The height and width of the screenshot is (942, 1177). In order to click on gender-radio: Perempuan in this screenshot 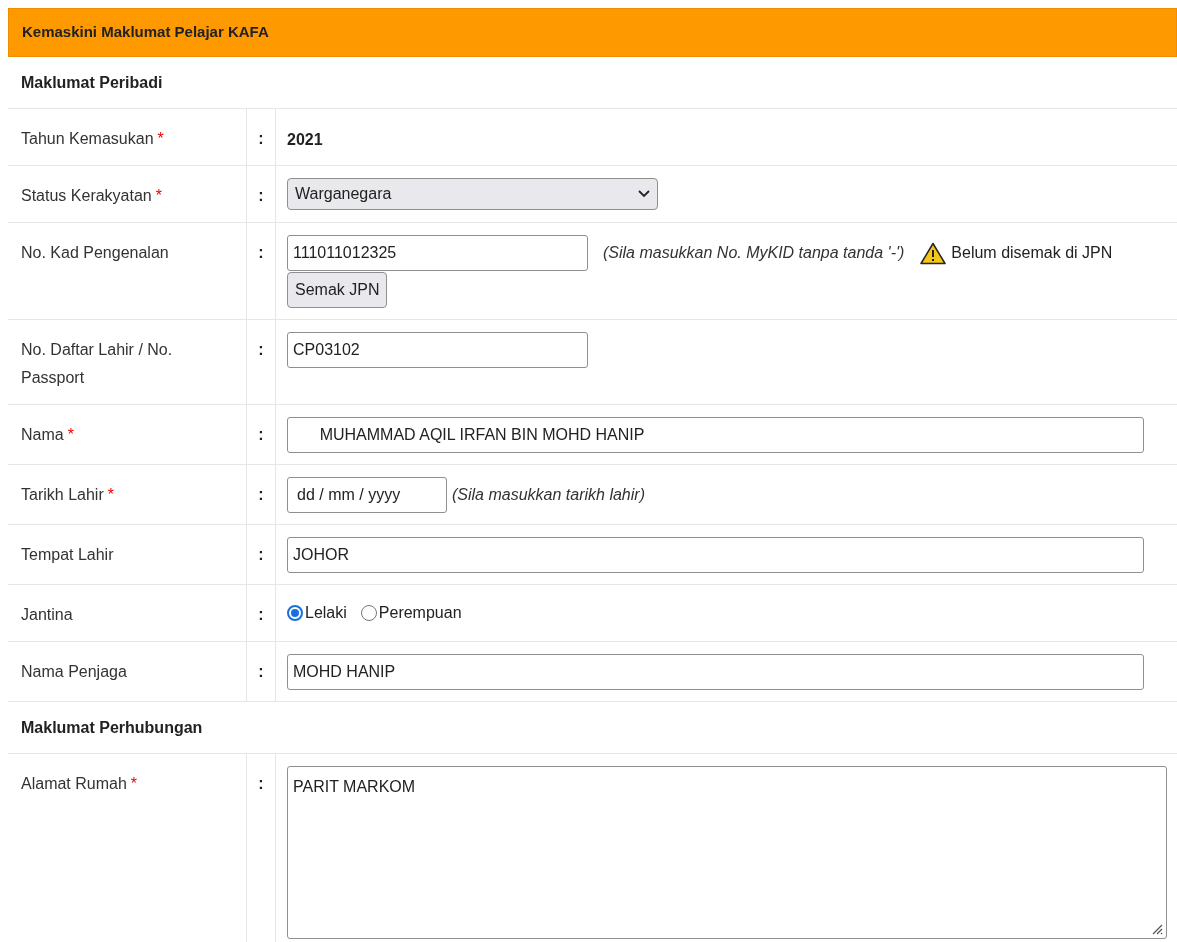, I will do `click(411, 613)`.